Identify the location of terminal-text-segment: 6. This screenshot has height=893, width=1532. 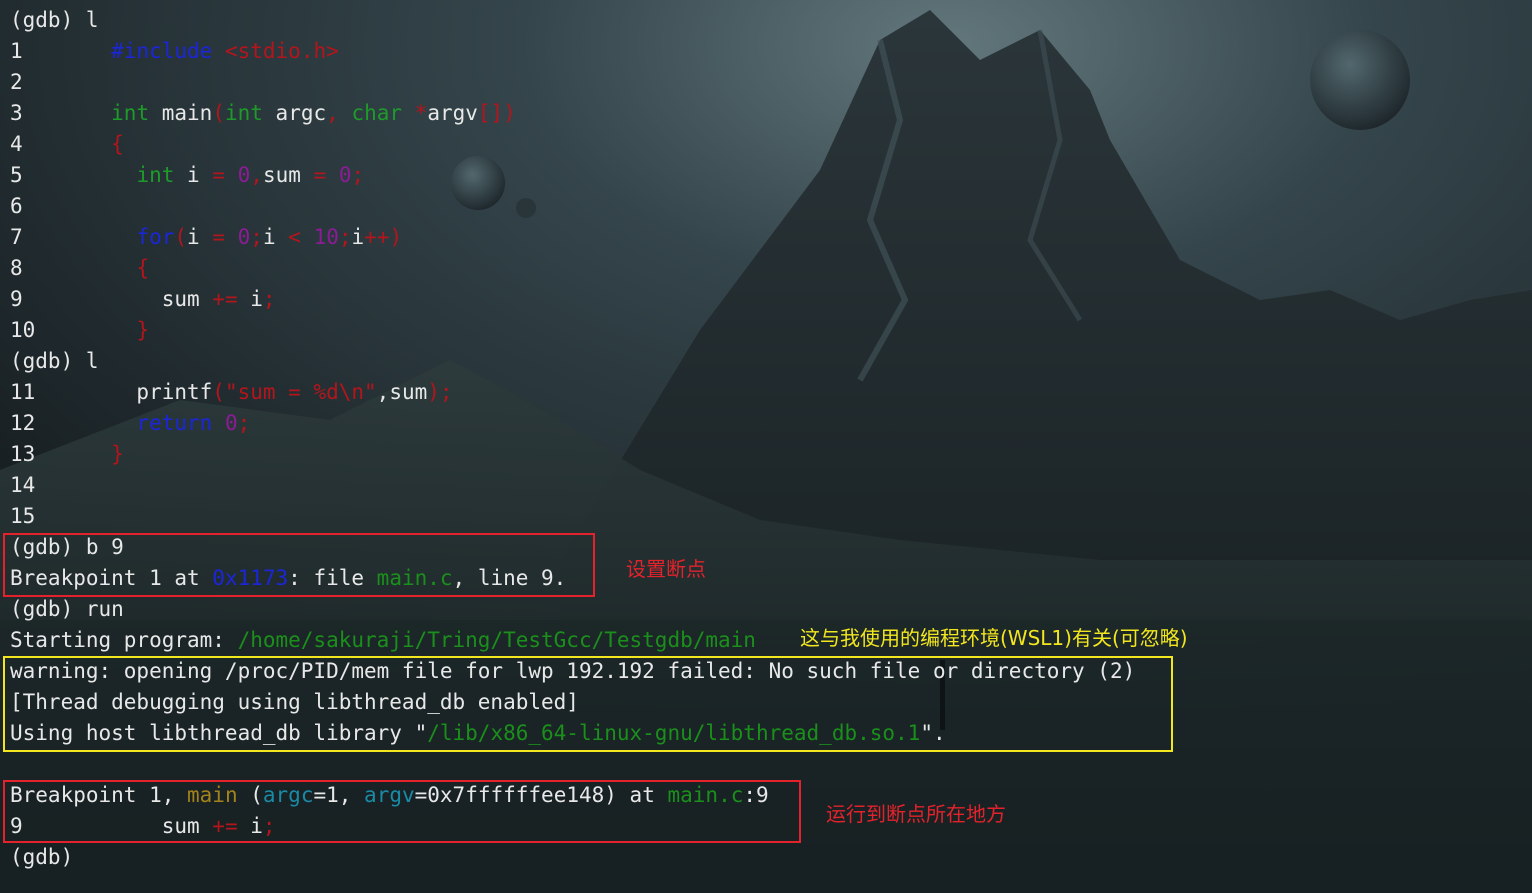
(16, 206).